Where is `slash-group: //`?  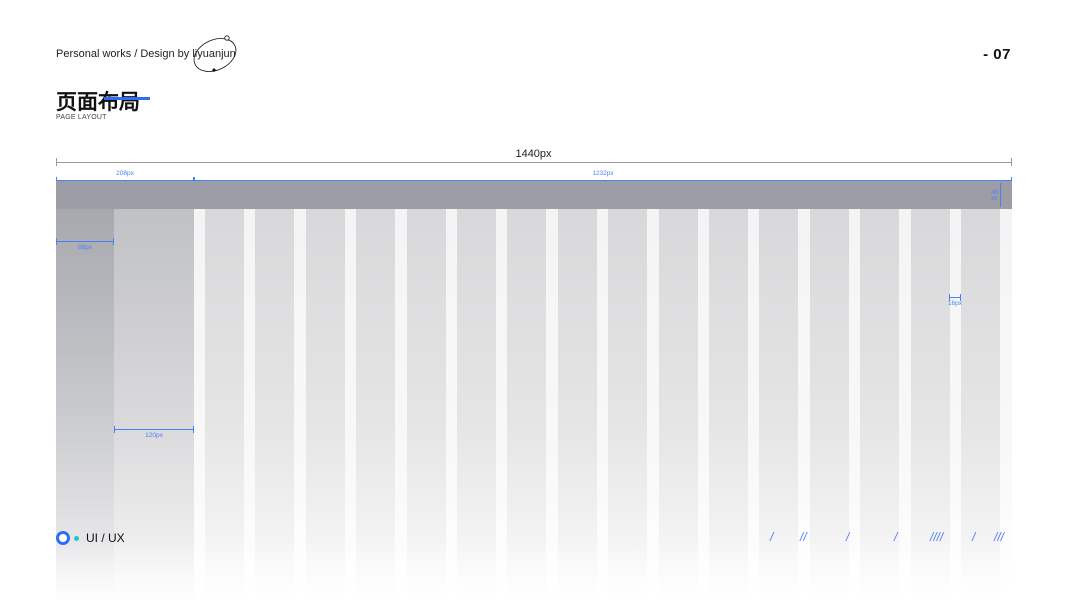
slash-group: // is located at coordinates (803, 537).